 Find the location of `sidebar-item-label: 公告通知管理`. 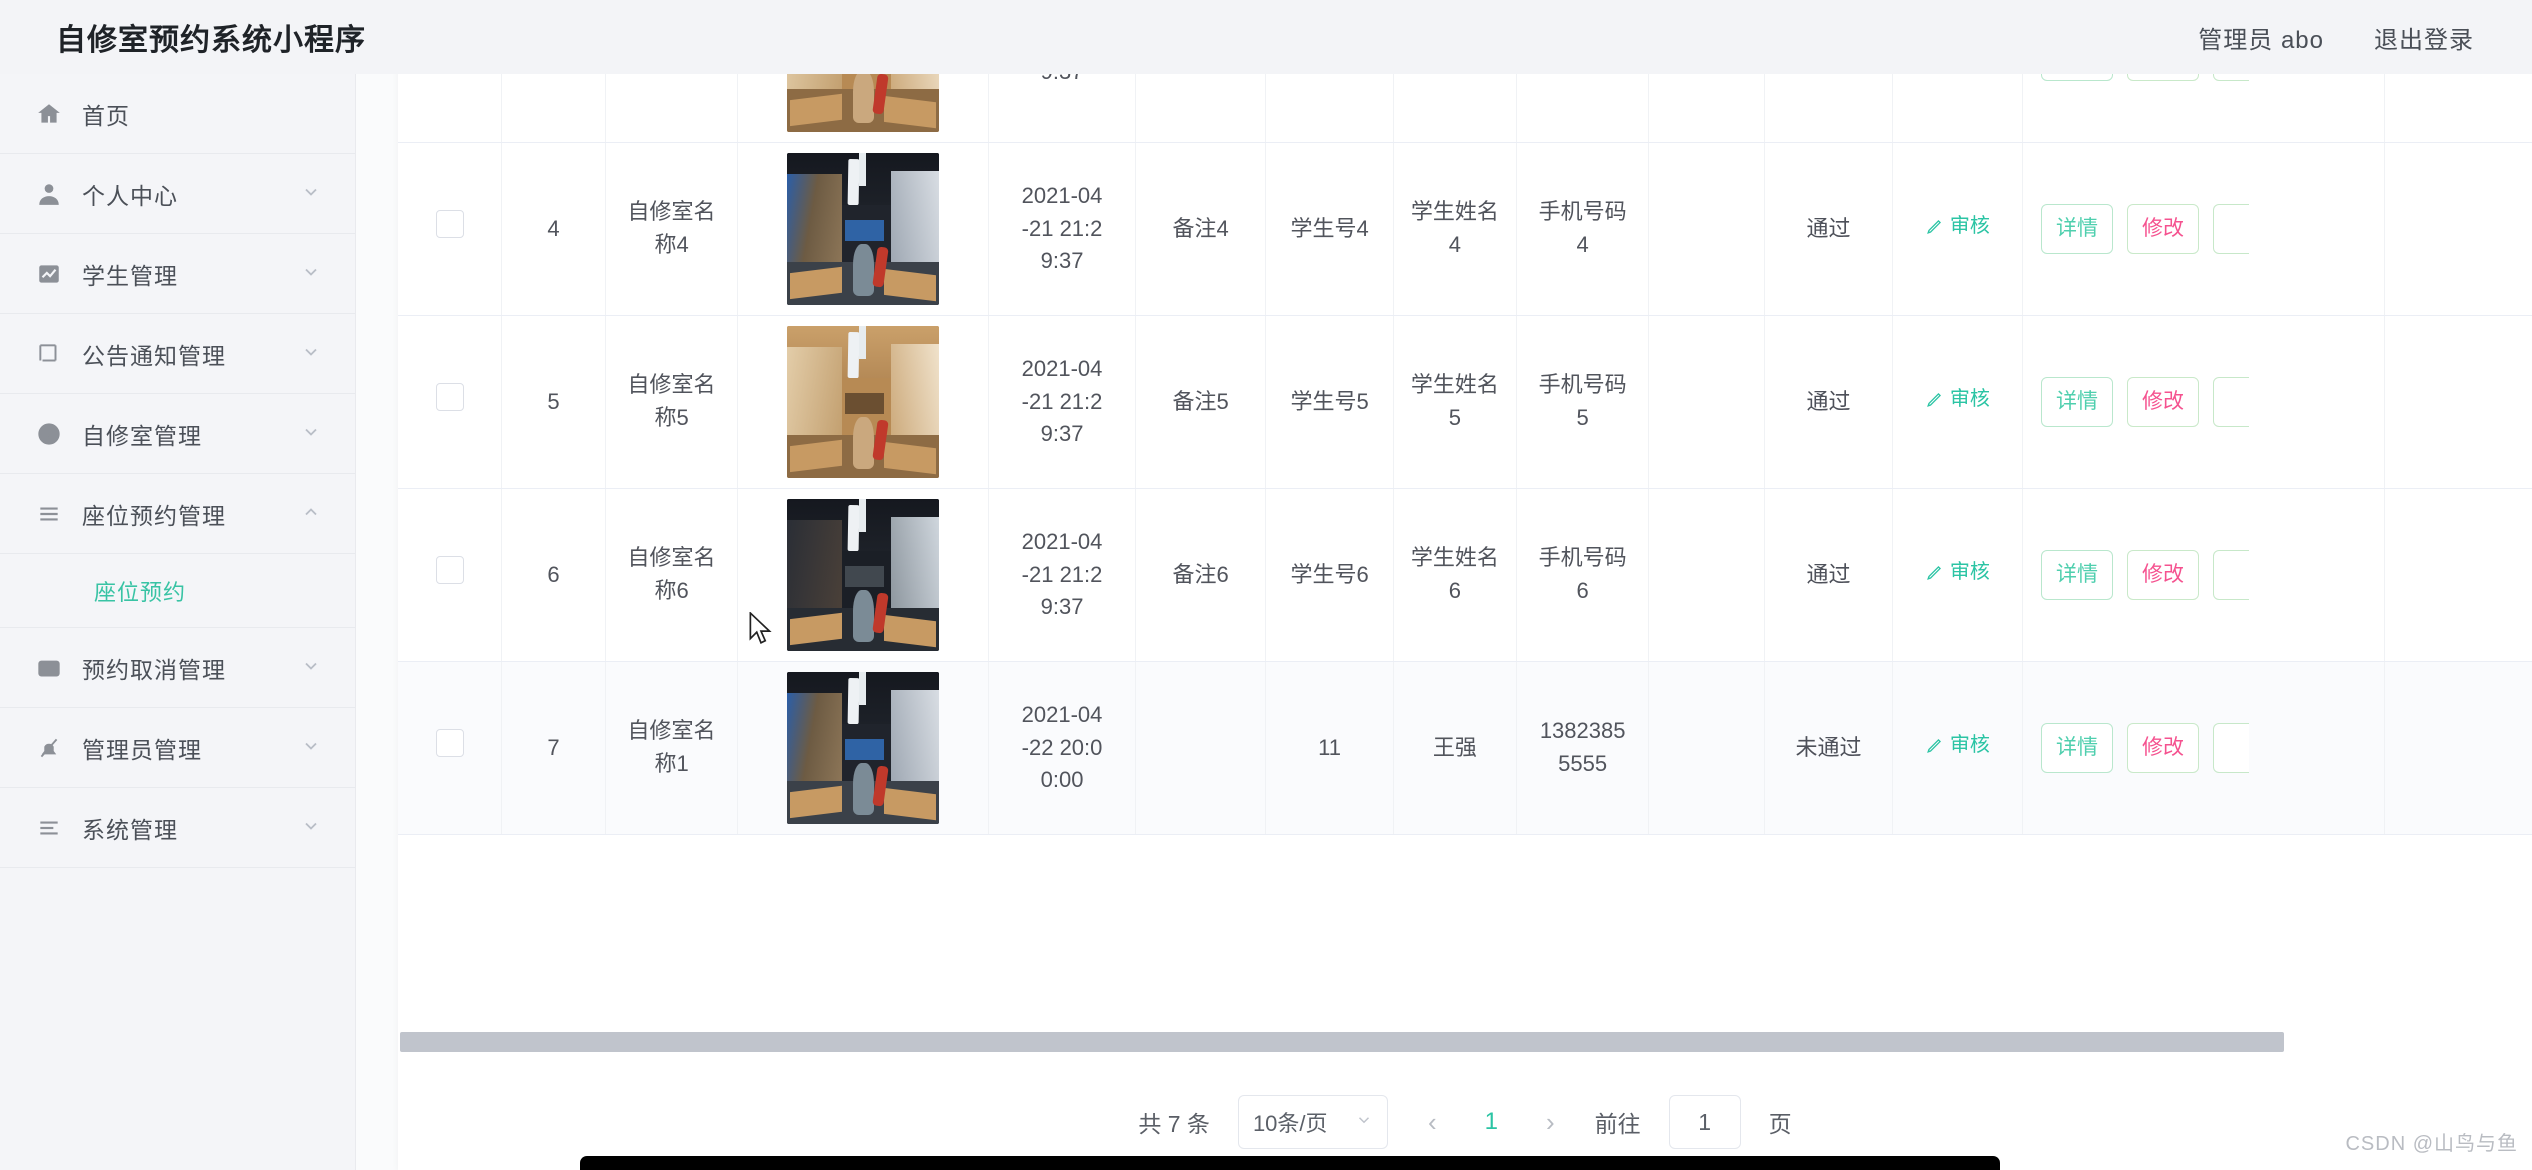

sidebar-item-label: 公告通知管理 is located at coordinates (154, 355).